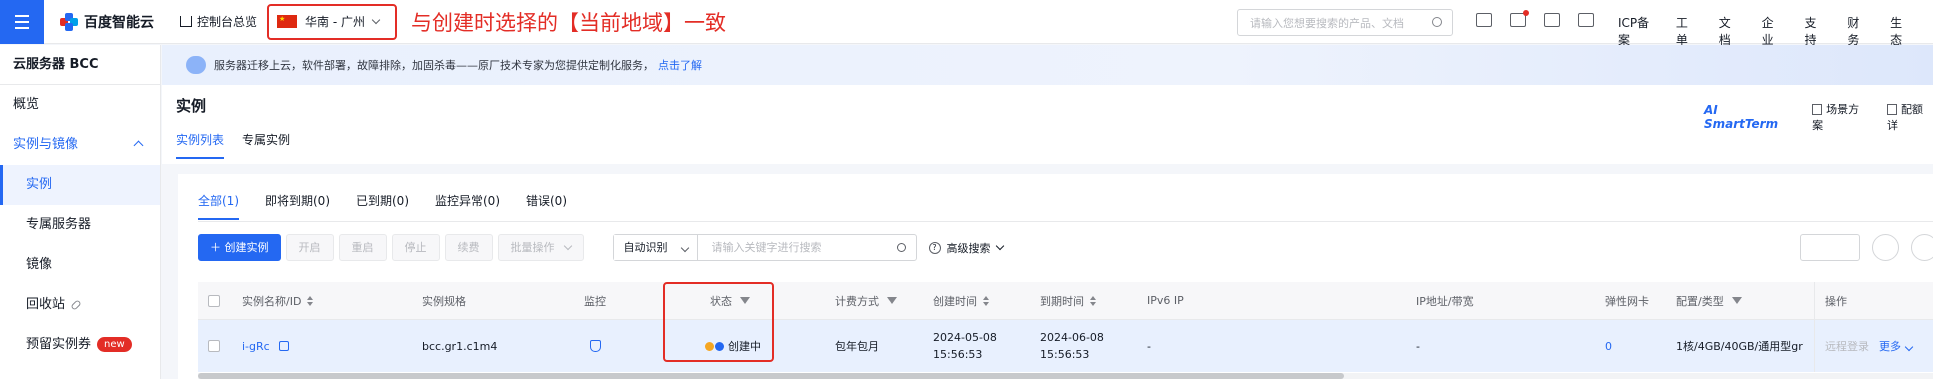  What do you see at coordinates (80, 265) in the screenshot?
I see `sidebar-item-image: 镜像` at bounding box center [80, 265].